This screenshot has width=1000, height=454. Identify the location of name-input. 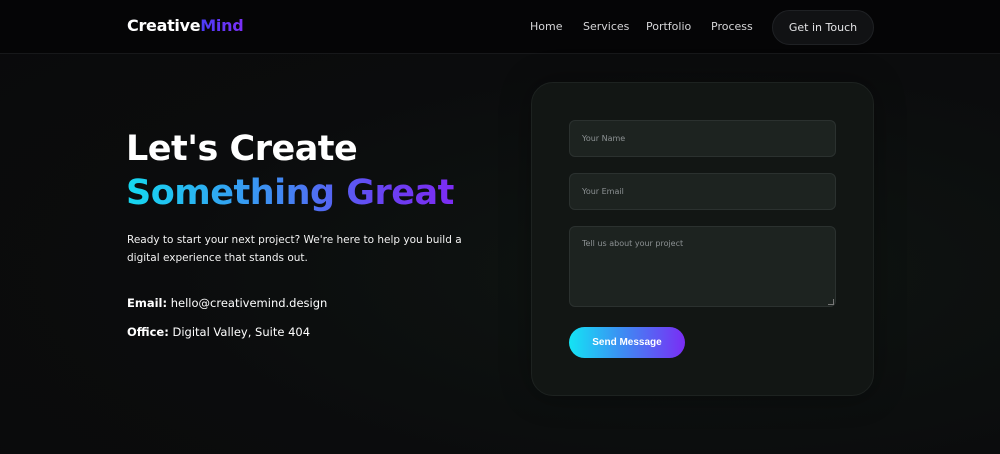
(702, 138).